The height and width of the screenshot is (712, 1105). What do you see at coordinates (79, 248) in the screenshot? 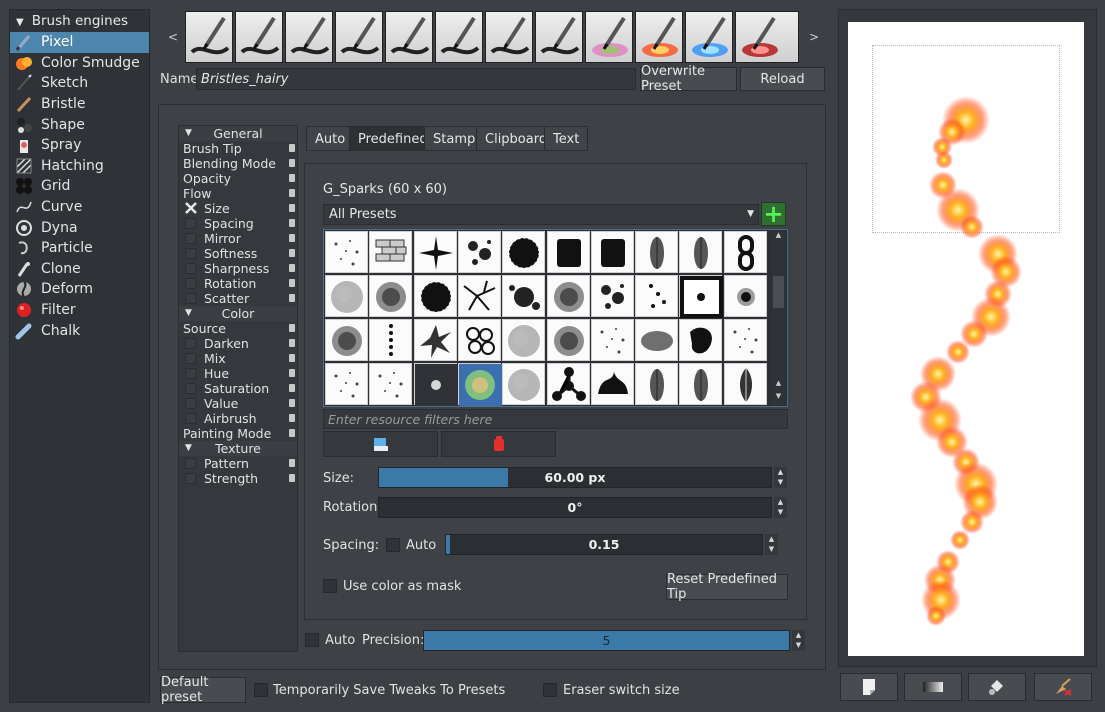
I see `engine-item-particle: Particle` at bounding box center [79, 248].